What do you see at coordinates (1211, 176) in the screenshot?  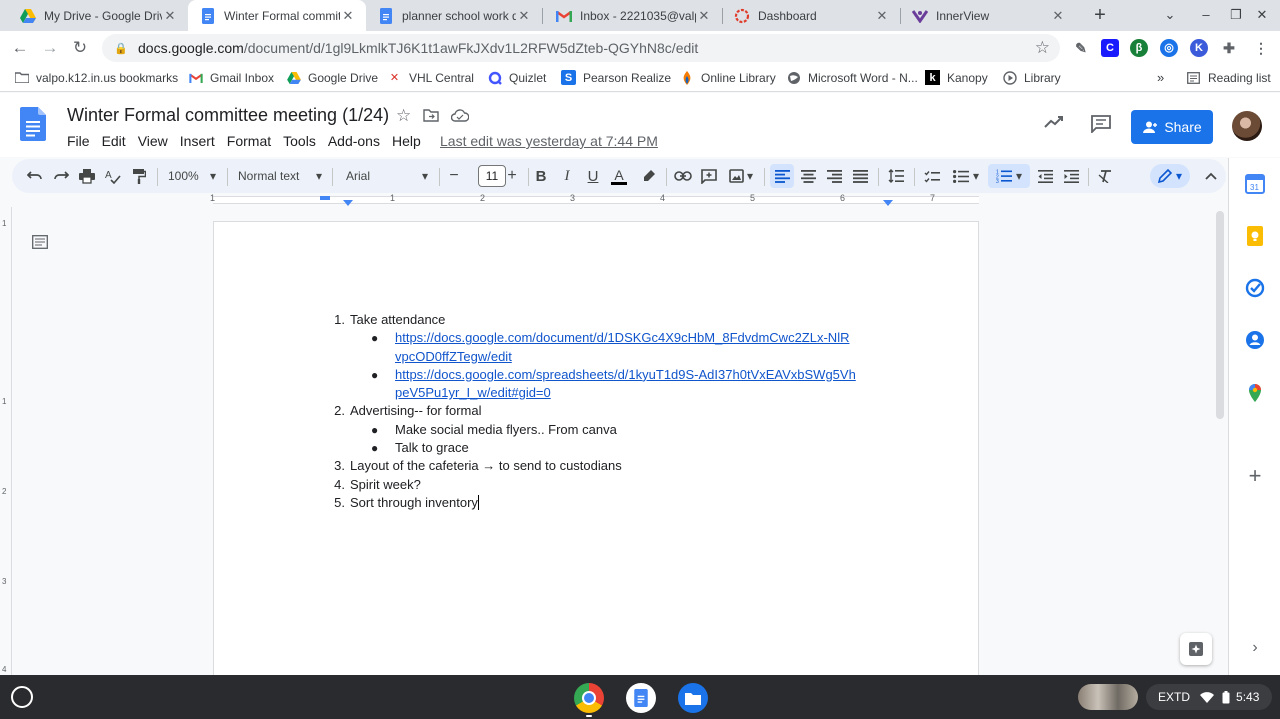 I see `collapse-menus-icon` at bounding box center [1211, 176].